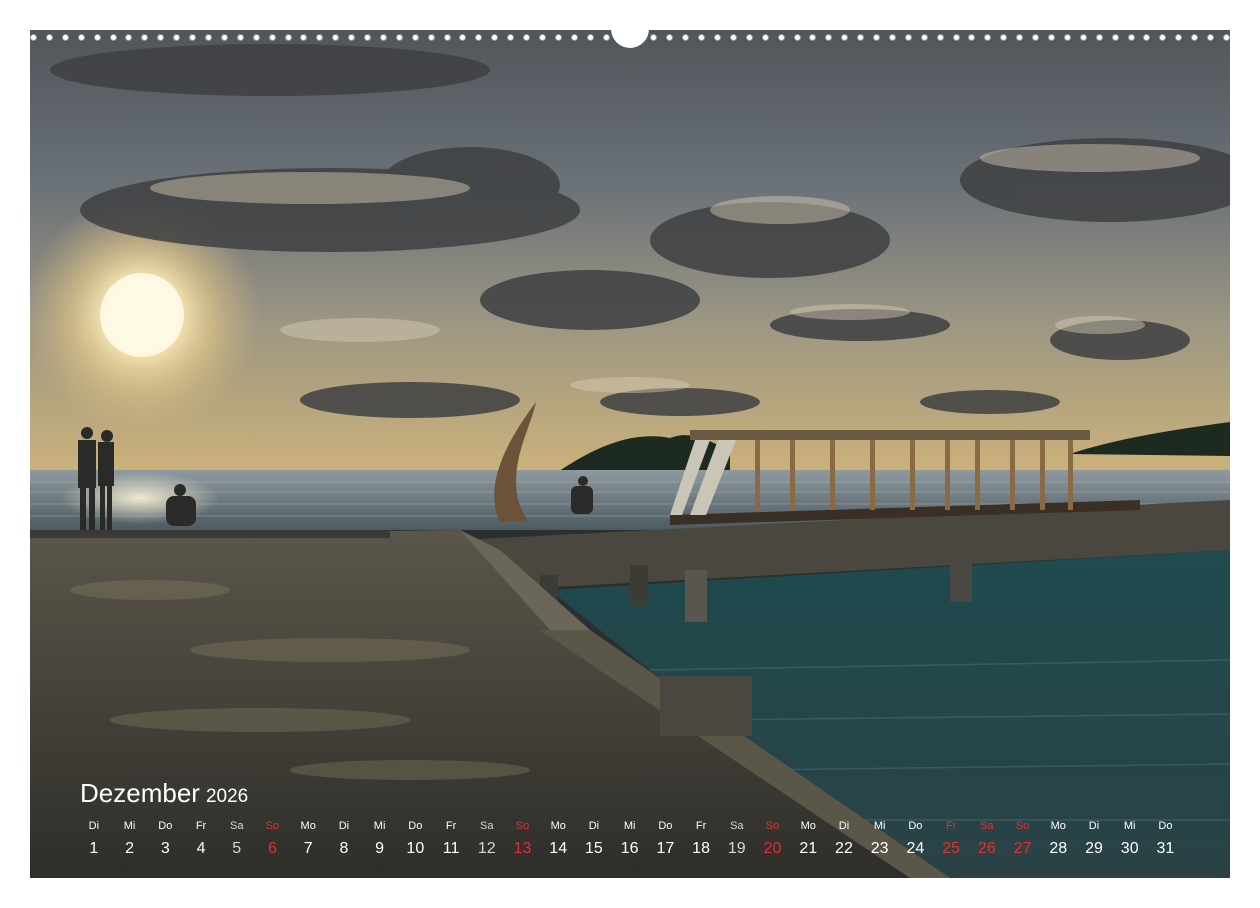 Image resolution: width=1260 pixels, height=908 pixels. I want to click on day-number: 21, so click(808, 848).